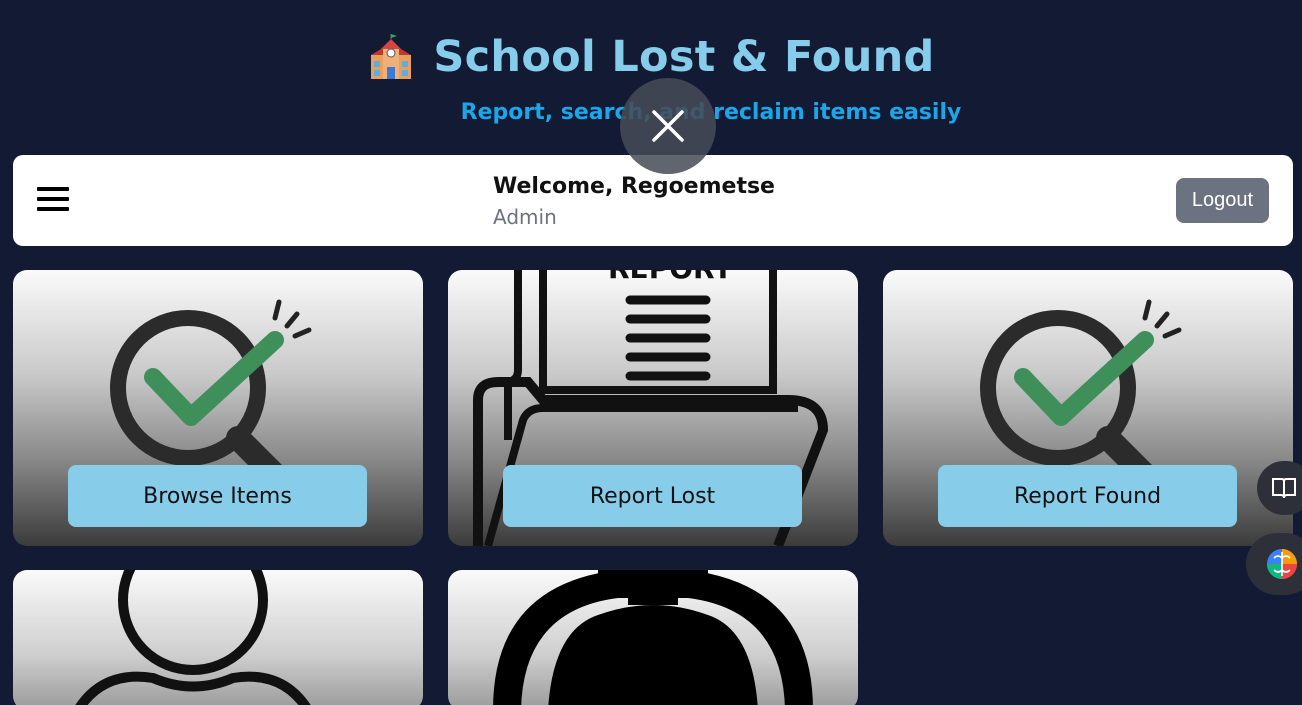 This screenshot has height=705, width=1302. I want to click on reader-mode-button, so click(1279, 488).